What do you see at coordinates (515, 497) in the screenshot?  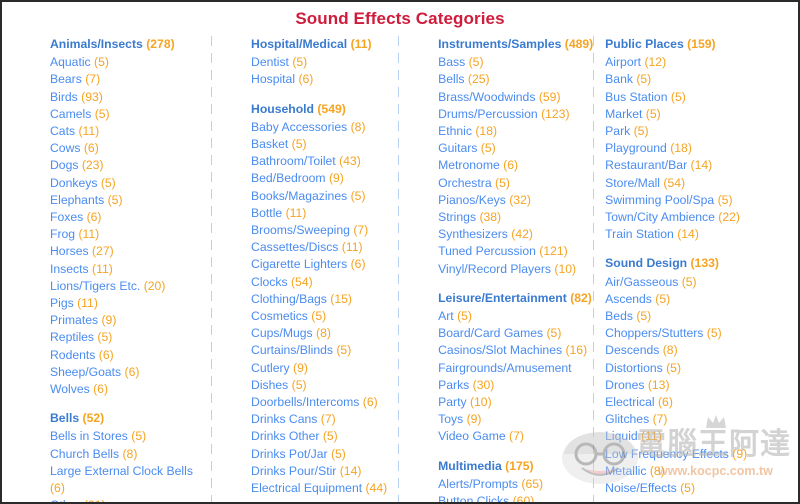 I see `category-item: Button Clicks (60)` at bounding box center [515, 497].